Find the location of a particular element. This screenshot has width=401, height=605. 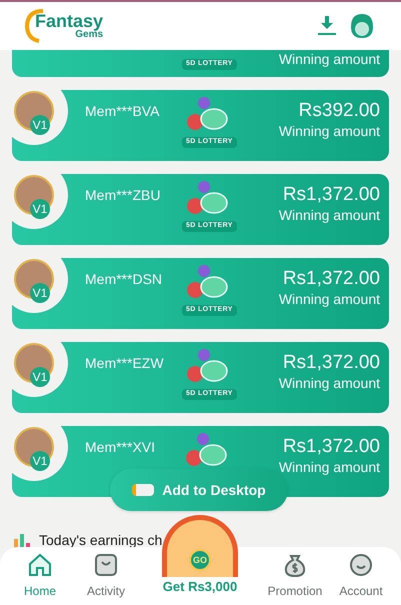

nav-tab: Promotion is located at coordinates (295, 576).